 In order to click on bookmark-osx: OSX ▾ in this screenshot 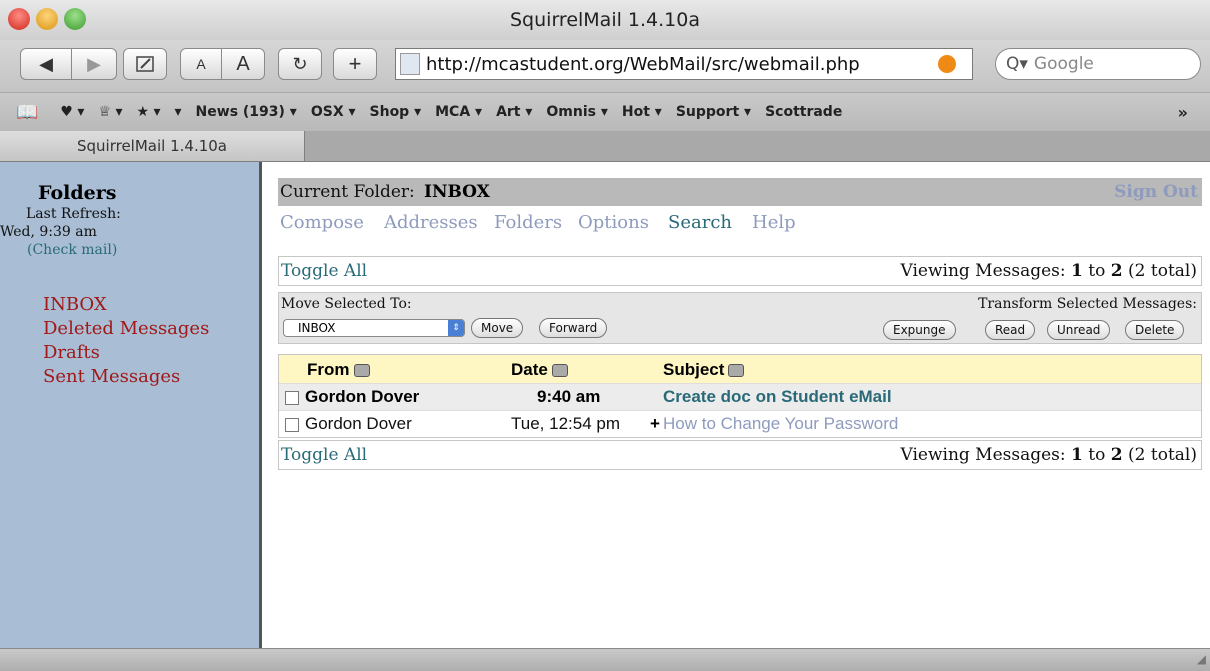, I will do `click(333, 112)`.